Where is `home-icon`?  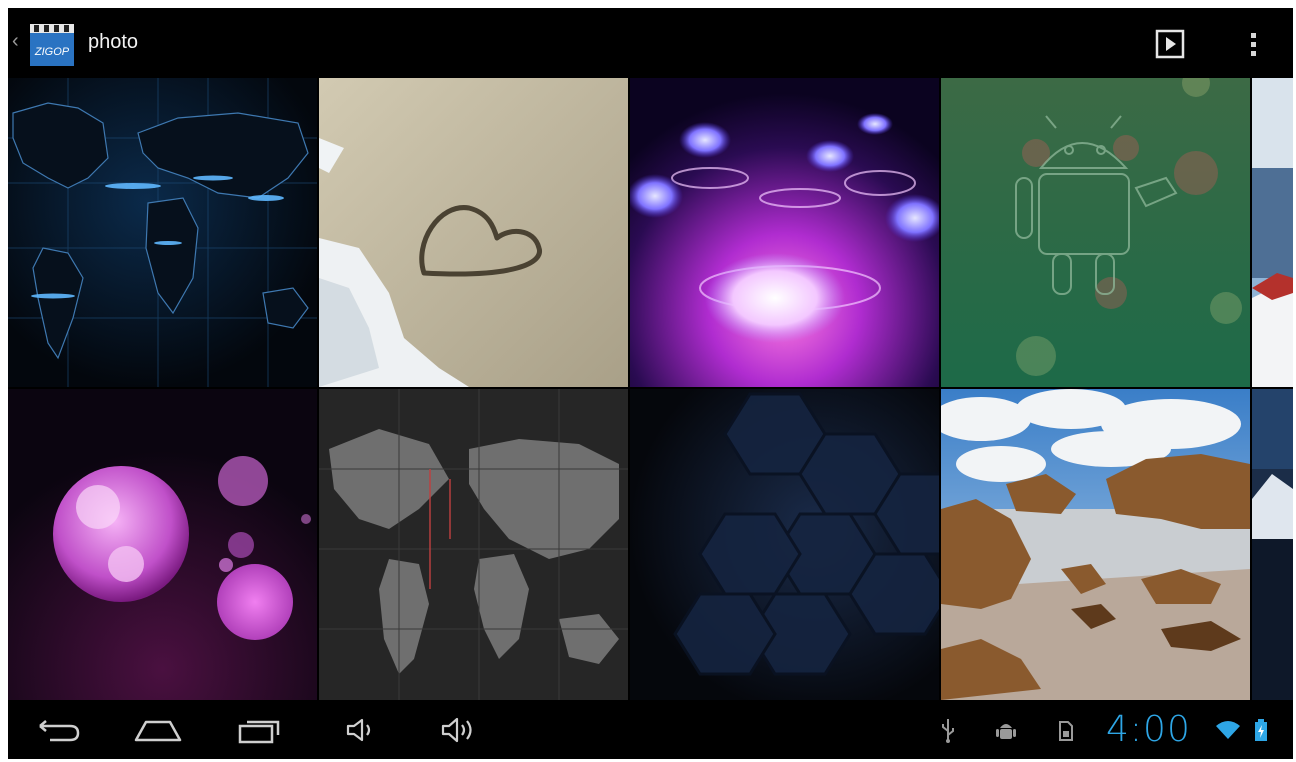 home-icon is located at coordinates (158, 731).